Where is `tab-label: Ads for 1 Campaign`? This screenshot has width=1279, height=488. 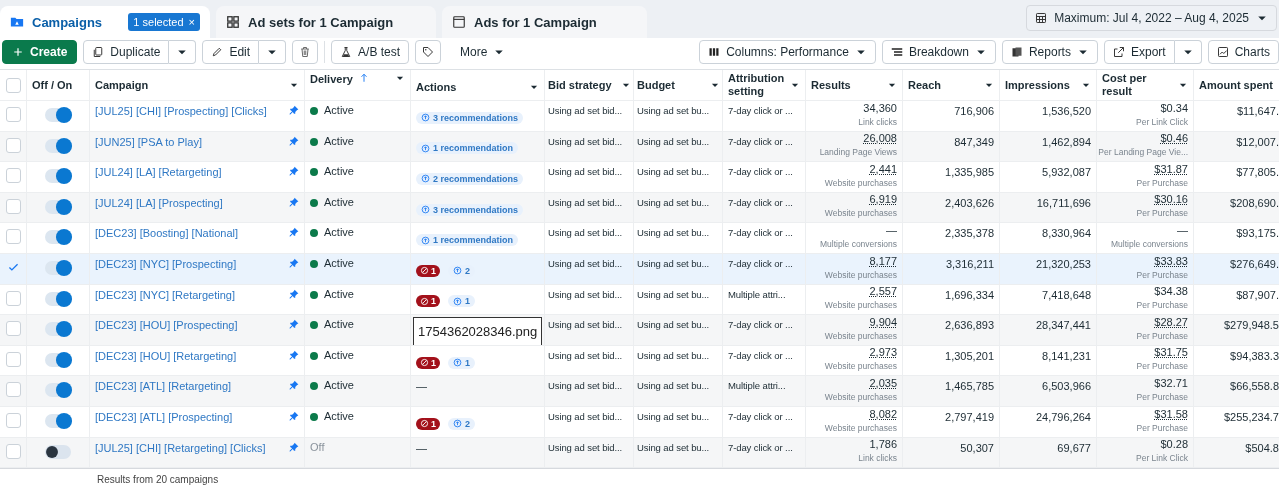
tab-label: Ads for 1 Campaign is located at coordinates (555, 22).